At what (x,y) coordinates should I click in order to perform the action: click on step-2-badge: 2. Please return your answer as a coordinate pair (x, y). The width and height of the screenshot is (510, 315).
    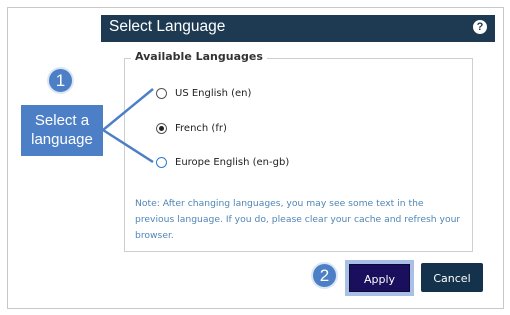
    Looking at the image, I should click on (324, 275).